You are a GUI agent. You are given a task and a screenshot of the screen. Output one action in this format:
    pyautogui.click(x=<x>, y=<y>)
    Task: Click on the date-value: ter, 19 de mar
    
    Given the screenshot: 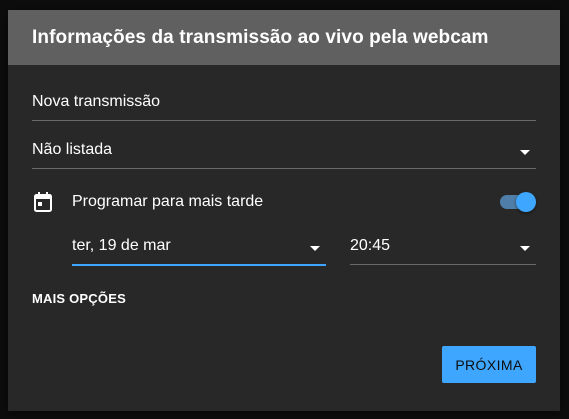 What is the action you would take?
    pyautogui.click(x=121, y=245)
    